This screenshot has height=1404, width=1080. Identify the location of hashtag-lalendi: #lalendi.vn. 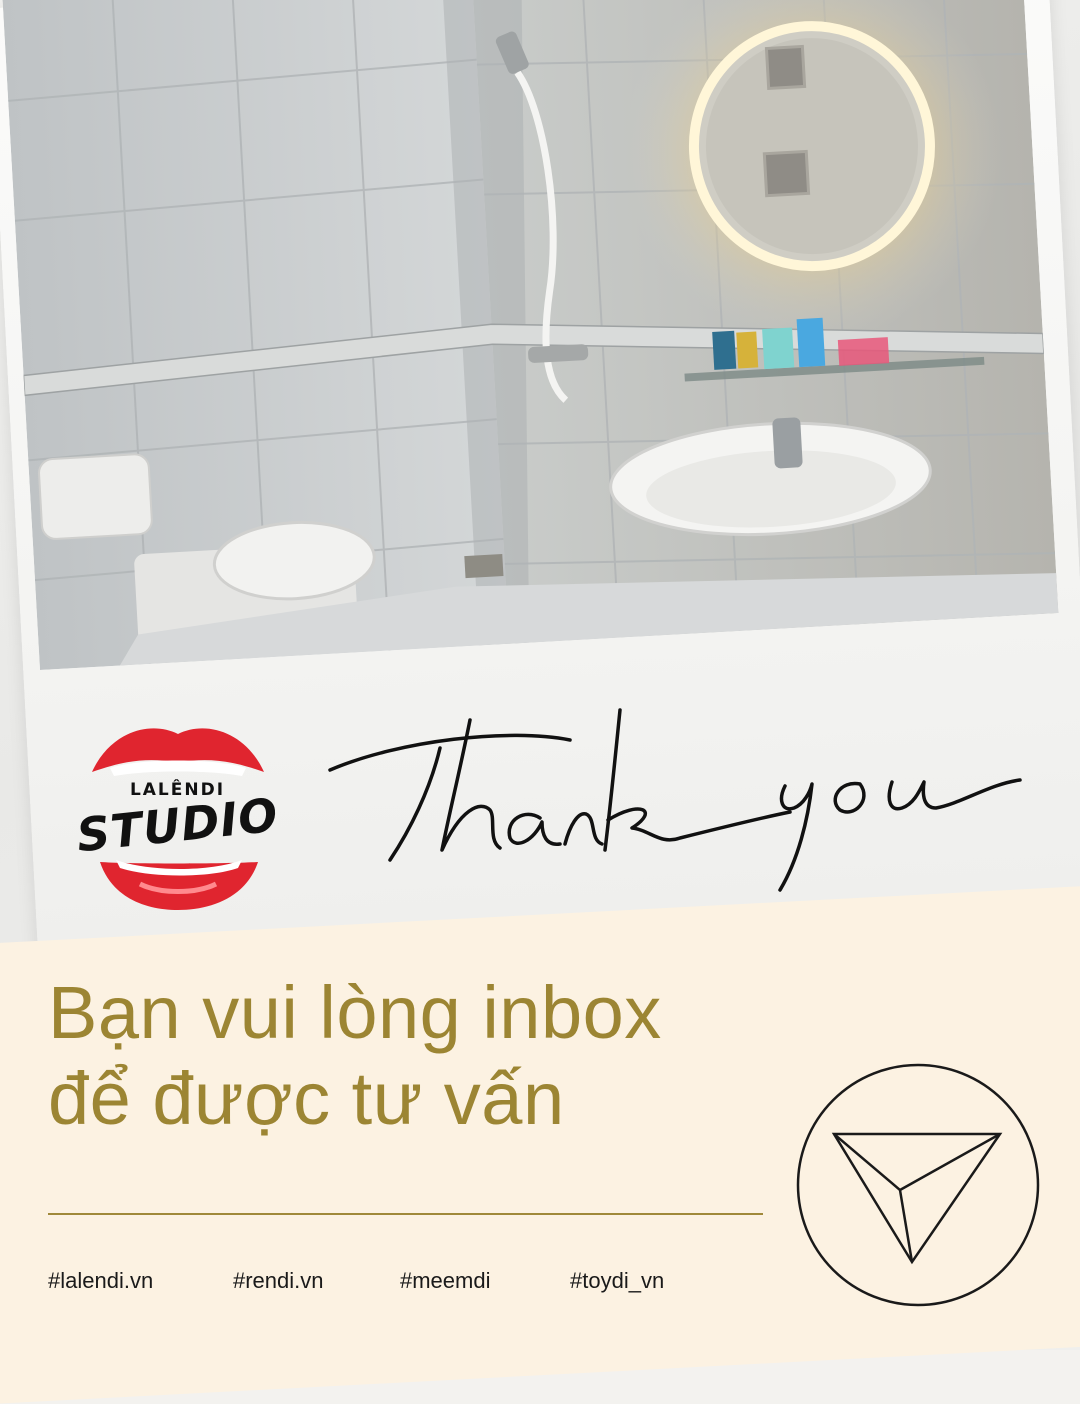
(100, 1281).